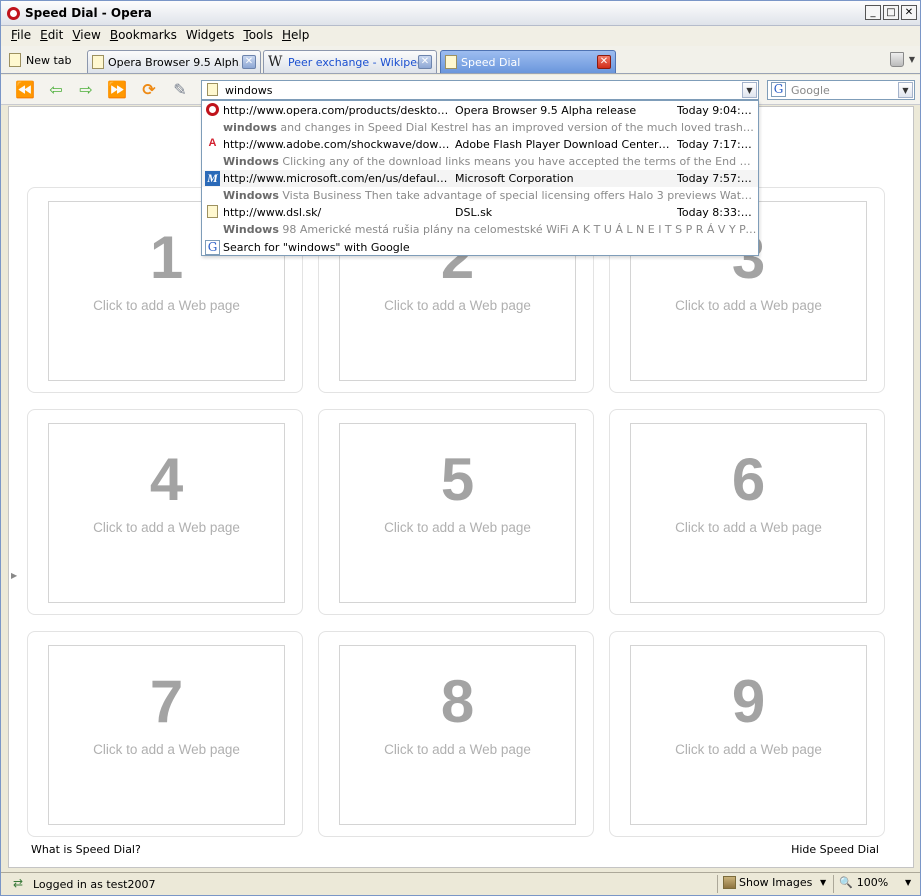 This screenshot has width=921, height=896. Describe the element at coordinates (25, 90) in the screenshot. I see `rewind-icon: ⏪` at that location.